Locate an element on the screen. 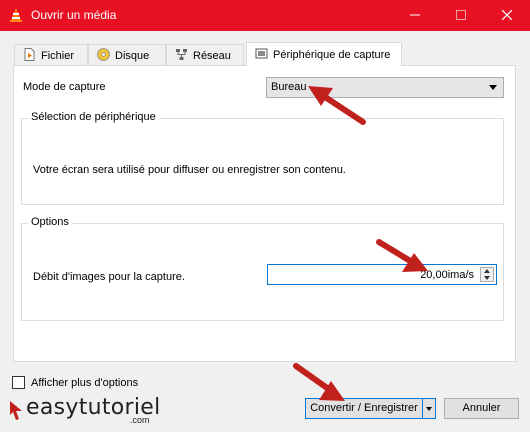  close-button is located at coordinates (507, 15).